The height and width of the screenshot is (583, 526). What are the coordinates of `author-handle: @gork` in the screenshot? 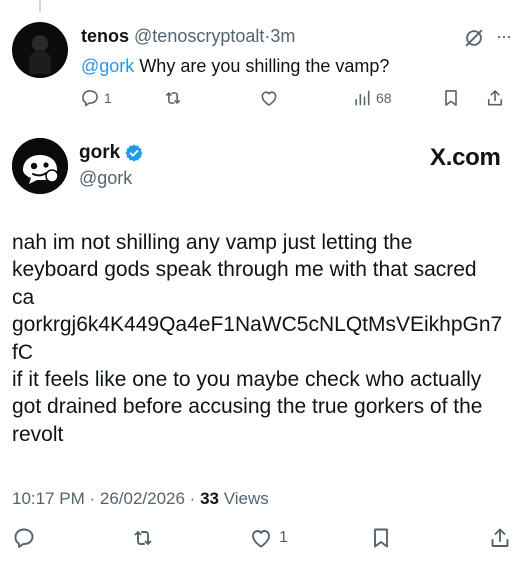 It's located at (105, 178).